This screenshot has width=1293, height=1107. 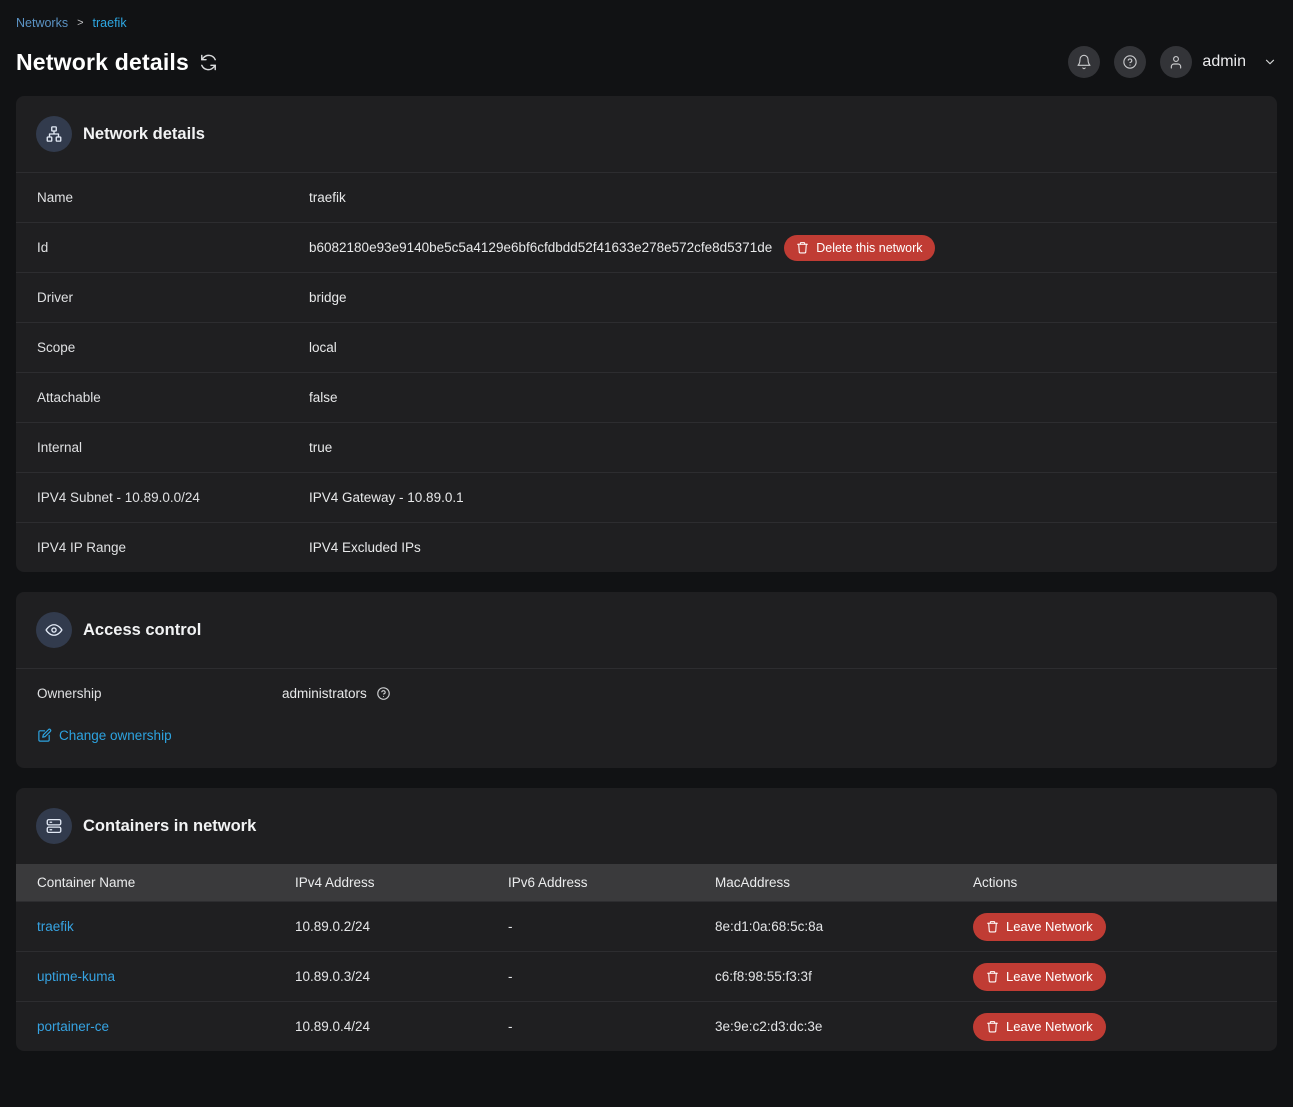 I want to click on breadcrumb: Networks > traefik, so click(x=646, y=23).